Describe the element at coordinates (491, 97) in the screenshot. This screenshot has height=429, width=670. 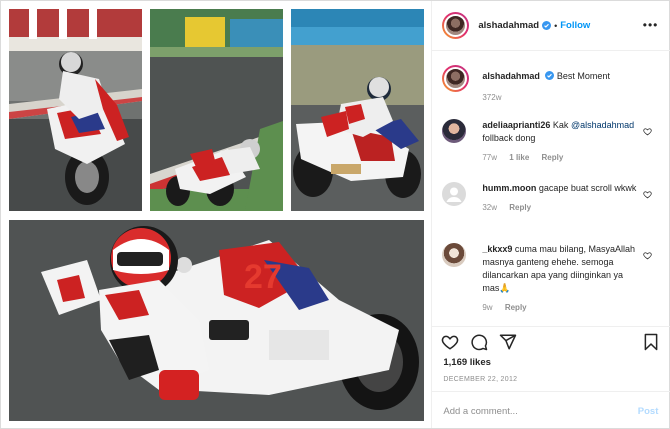
I see `caption-age: 372w` at that location.